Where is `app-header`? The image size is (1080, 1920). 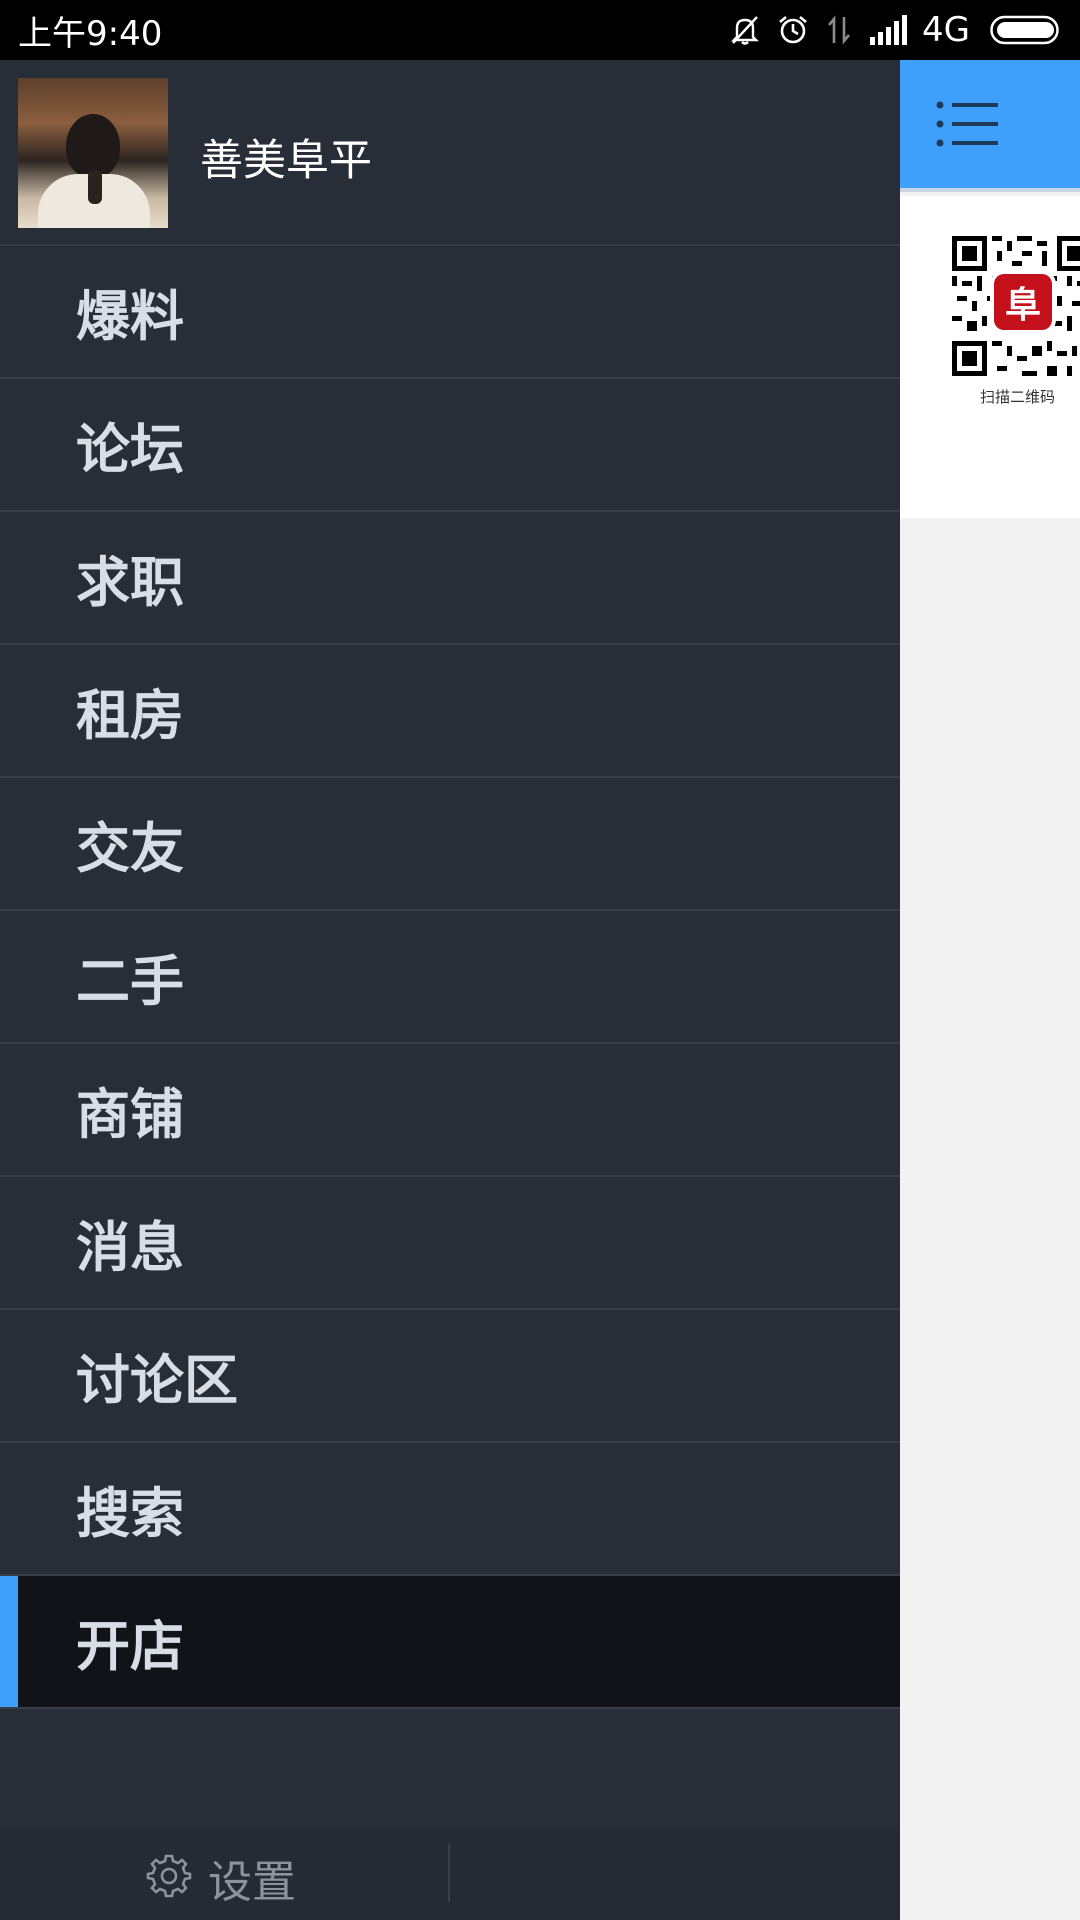
app-header is located at coordinates (990, 126).